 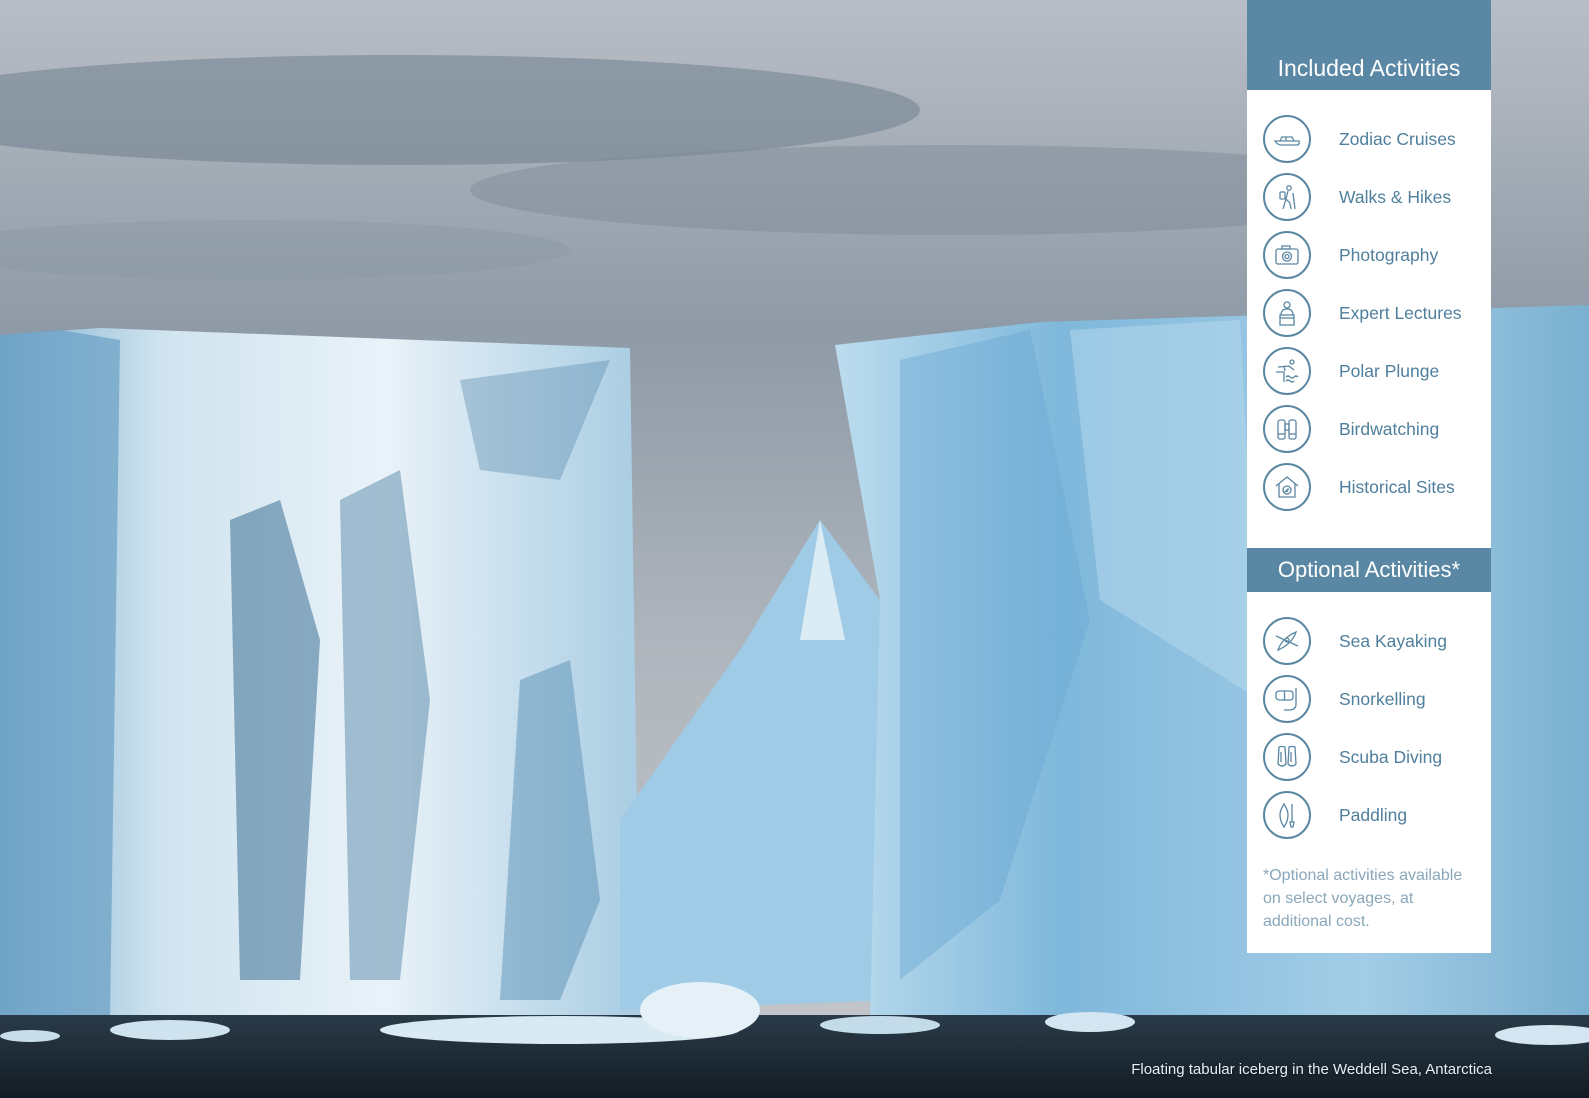 I want to click on lecturer-icon, so click(x=1287, y=313).